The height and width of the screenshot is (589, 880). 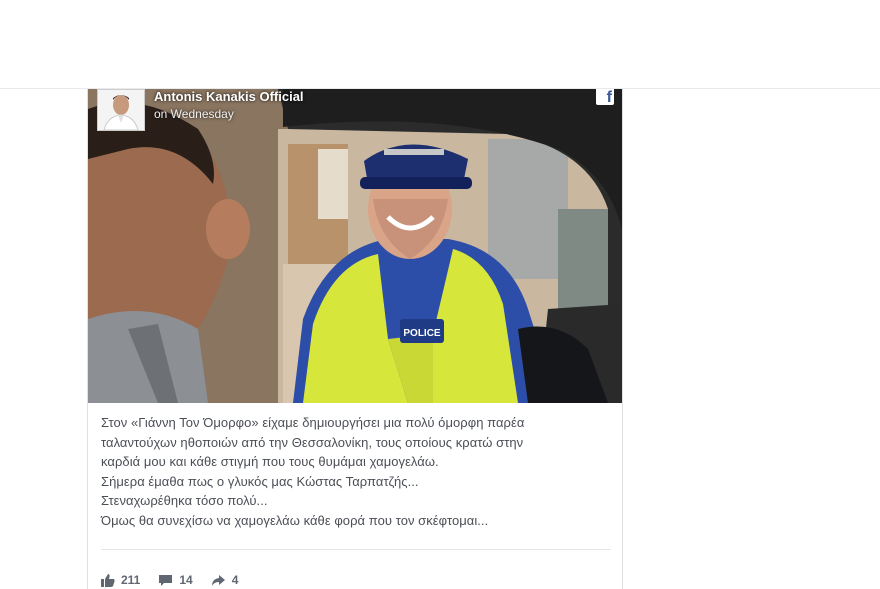 I want to click on stats-divider, so click(x=356, y=549).